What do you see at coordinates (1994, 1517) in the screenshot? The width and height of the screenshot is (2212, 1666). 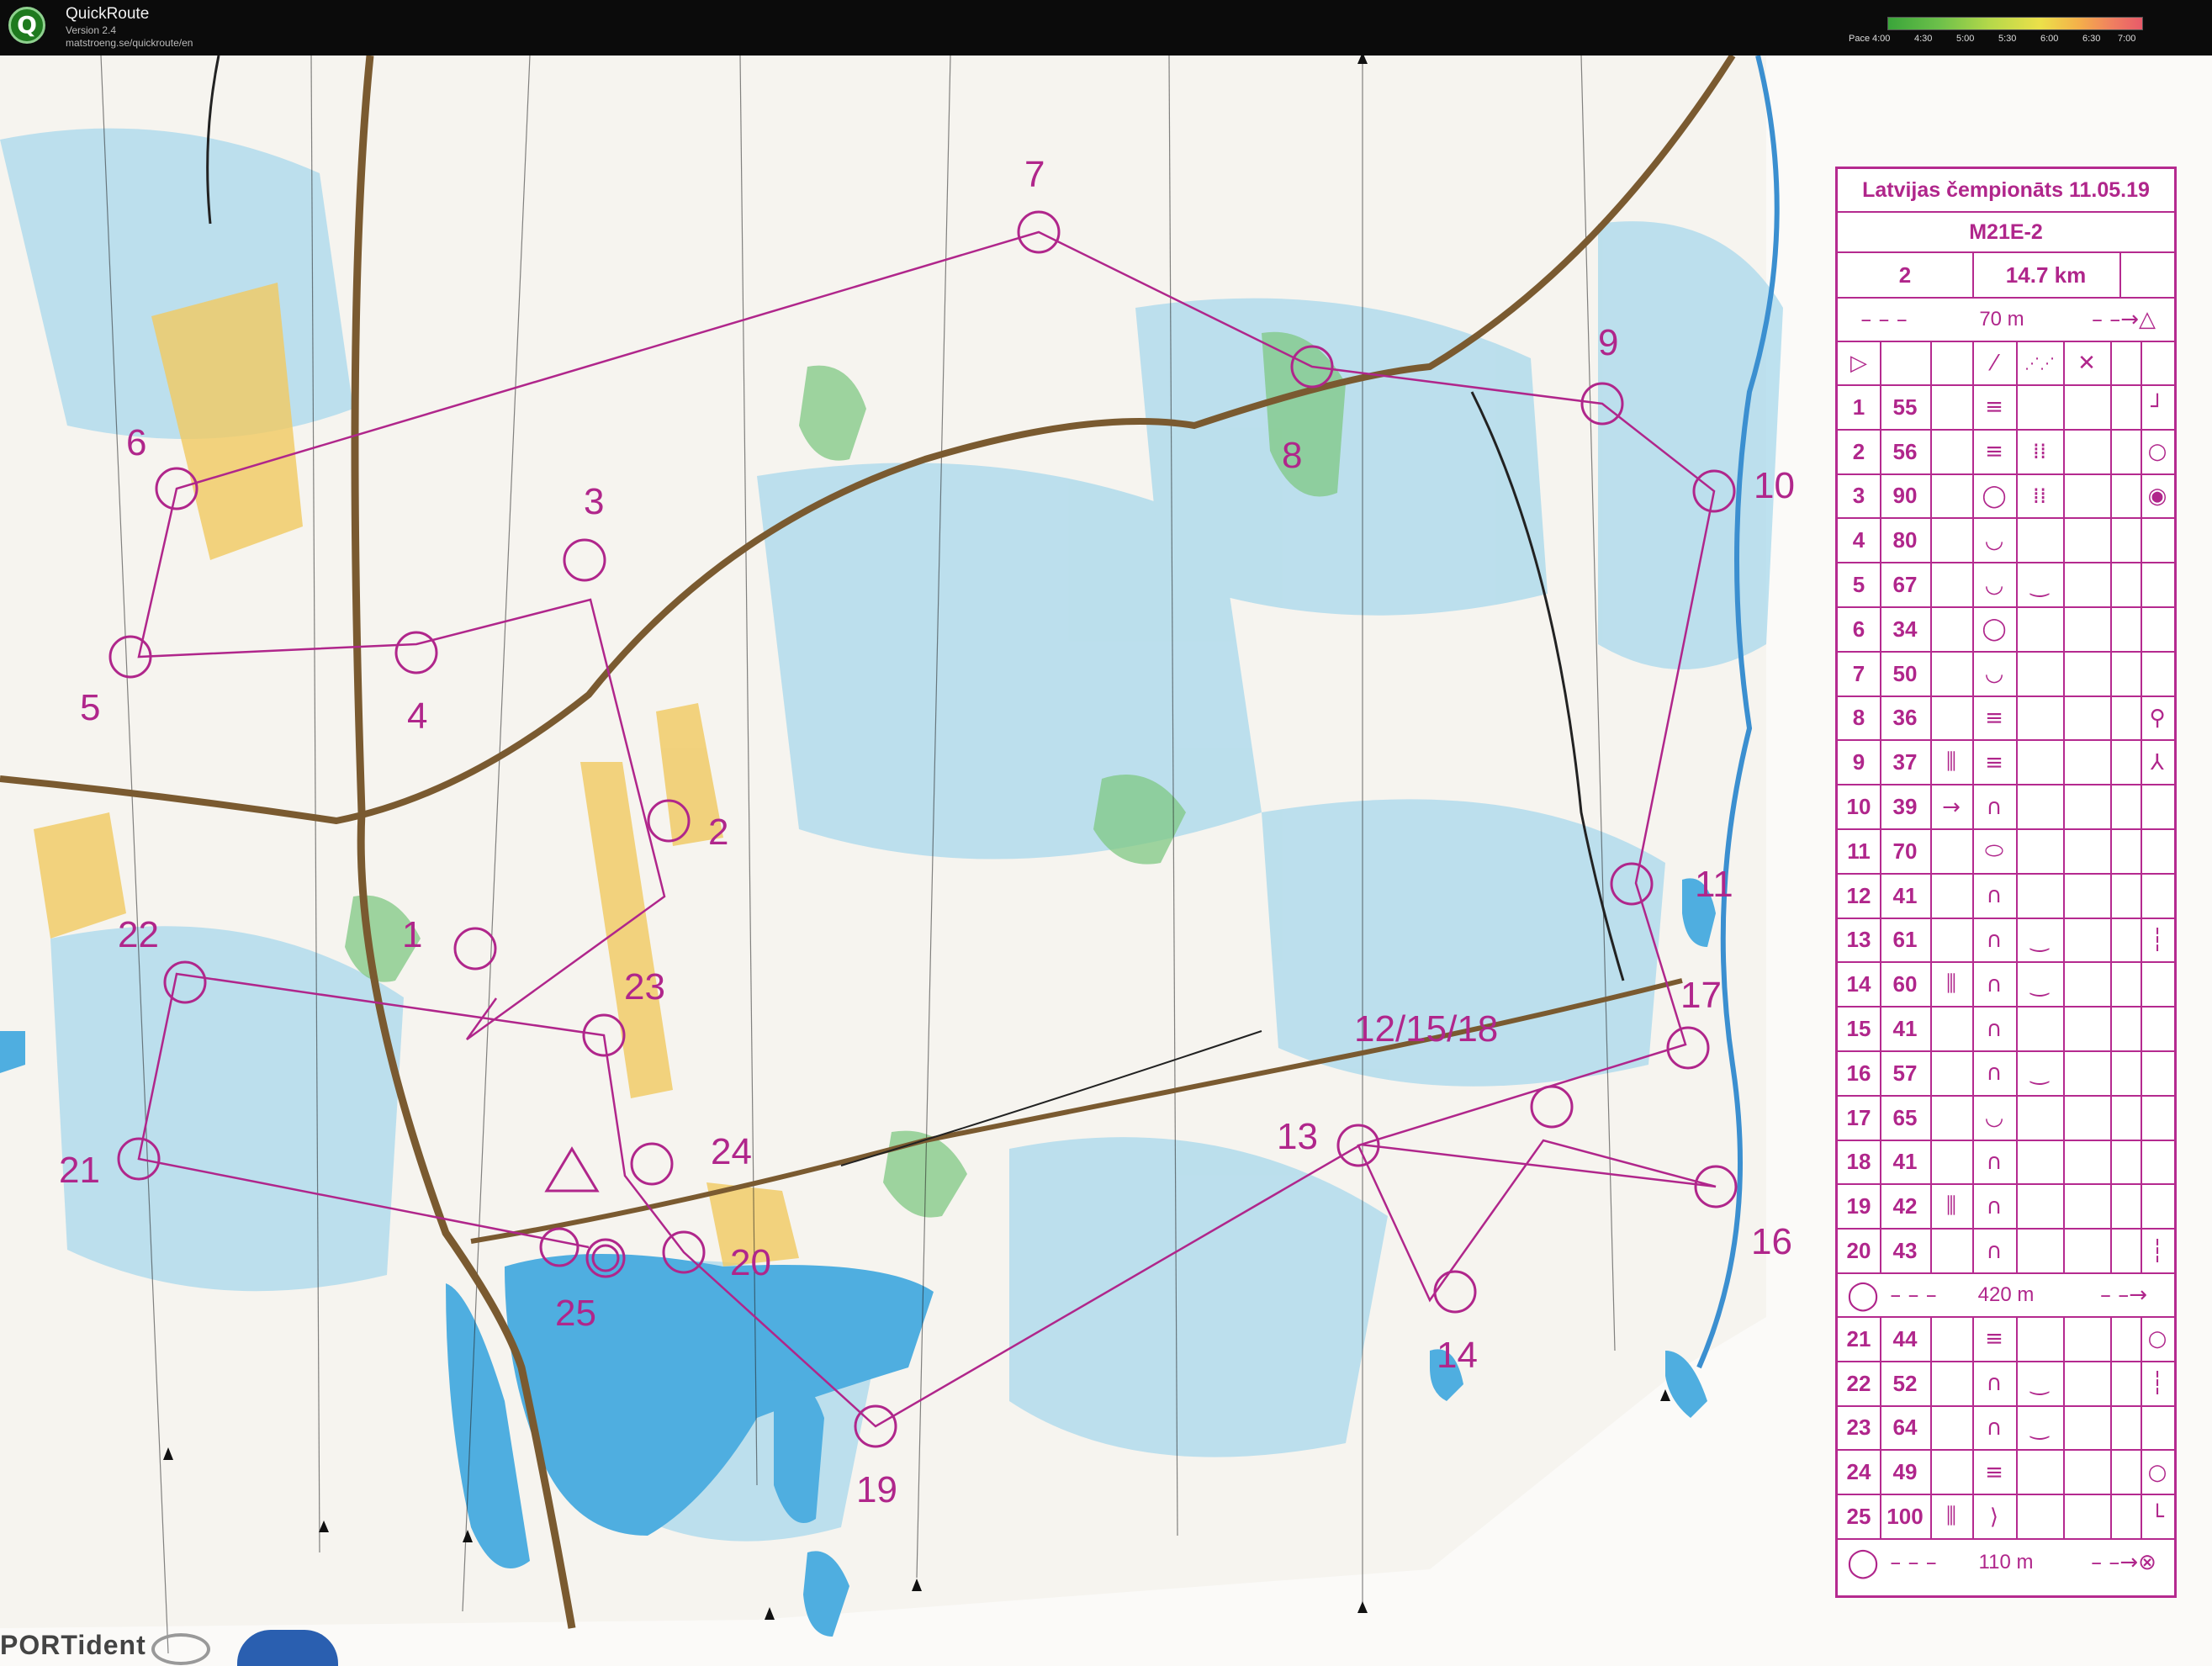 I see `control-feature-icon: ⟩` at bounding box center [1994, 1517].